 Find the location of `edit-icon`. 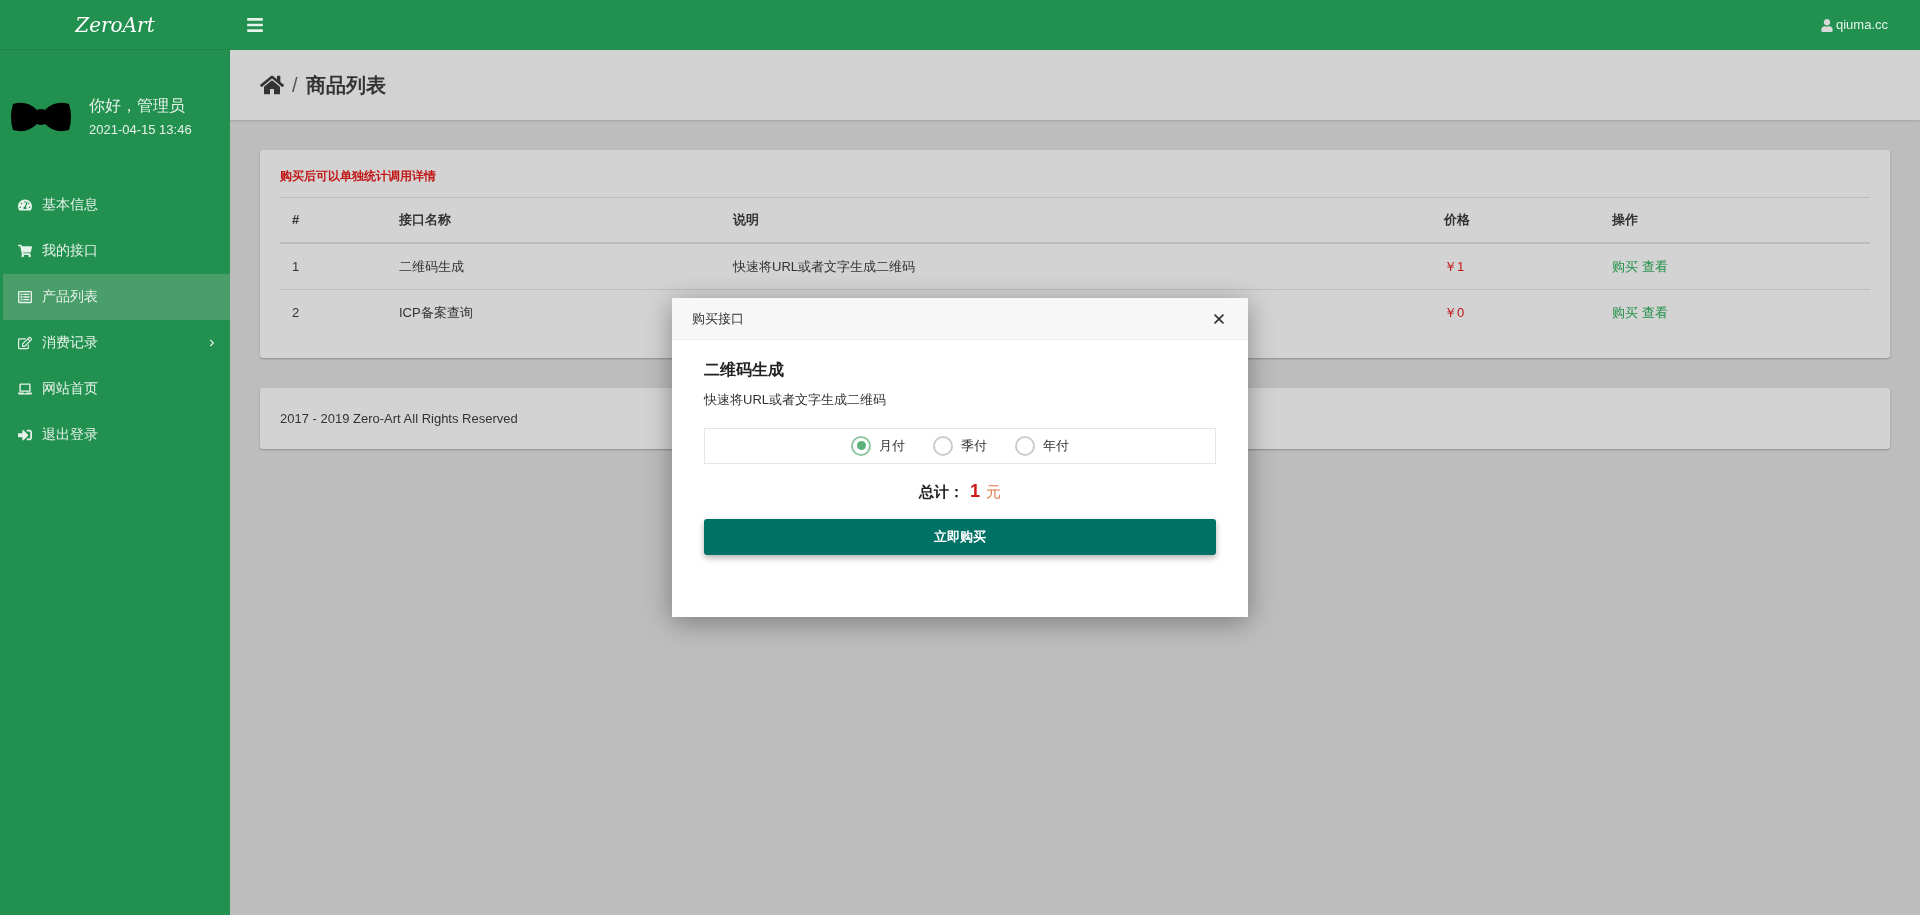

edit-icon is located at coordinates (25, 342).